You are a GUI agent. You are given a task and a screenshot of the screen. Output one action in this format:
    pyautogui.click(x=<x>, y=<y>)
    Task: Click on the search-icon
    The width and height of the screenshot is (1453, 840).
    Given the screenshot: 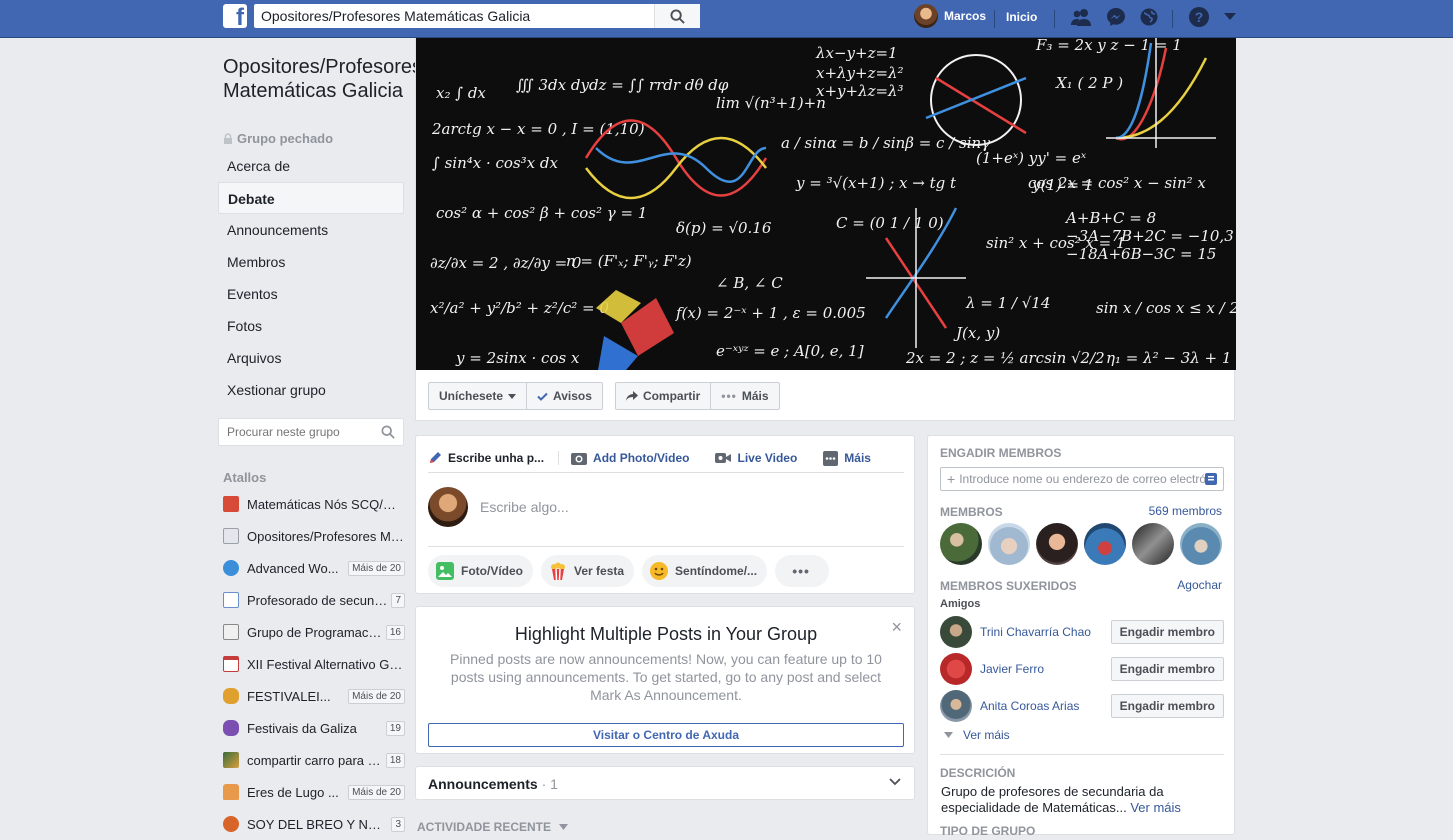 What is the action you would take?
    pyautogui.click(x=388, y=432)
    